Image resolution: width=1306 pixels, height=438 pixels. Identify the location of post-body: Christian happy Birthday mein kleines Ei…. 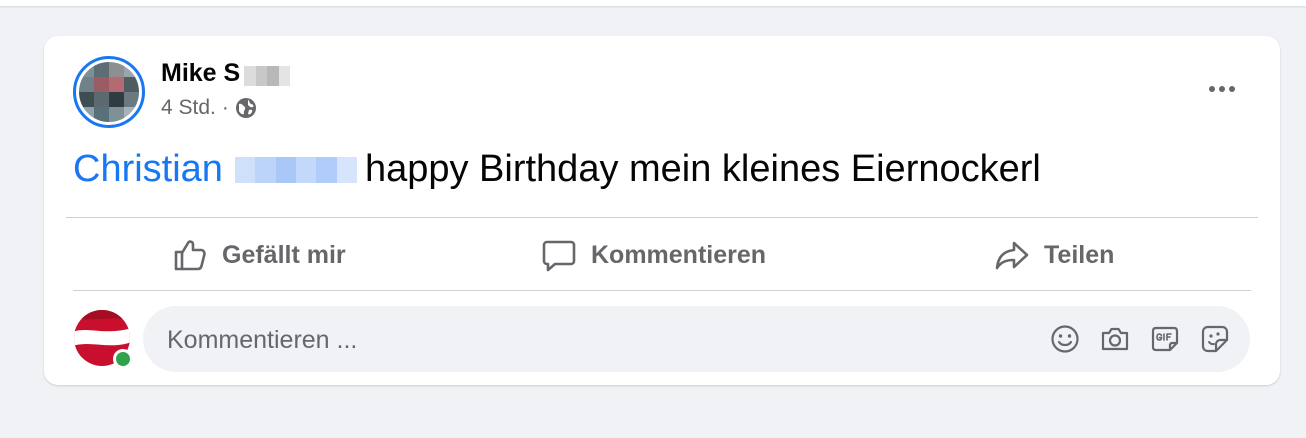
(557, 169).